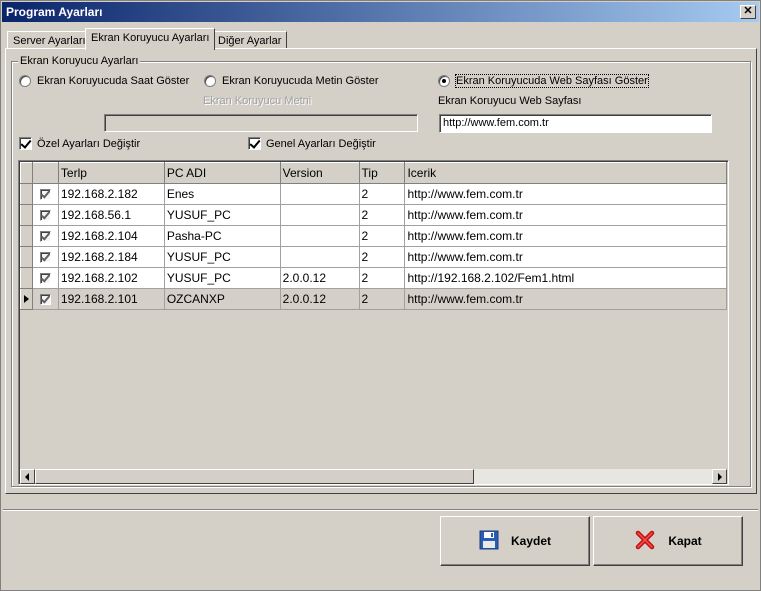  What do you see at coordinates (321, 143) in the screenshot?
I see `general-settings-label: Genel Ayarları Değiştir` at bounding box center [321, 143].